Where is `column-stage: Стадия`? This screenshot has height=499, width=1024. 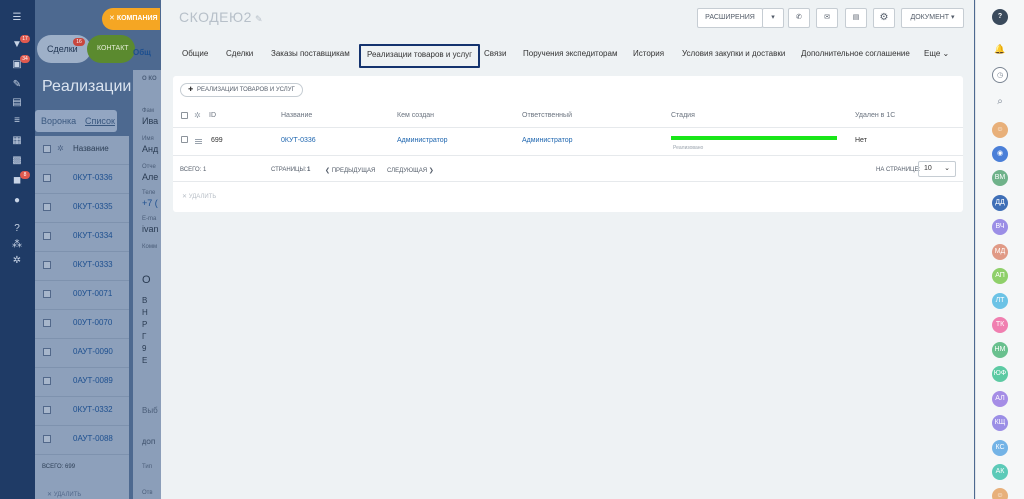 column-stage: Стадия is located at coordinates (683, 115).